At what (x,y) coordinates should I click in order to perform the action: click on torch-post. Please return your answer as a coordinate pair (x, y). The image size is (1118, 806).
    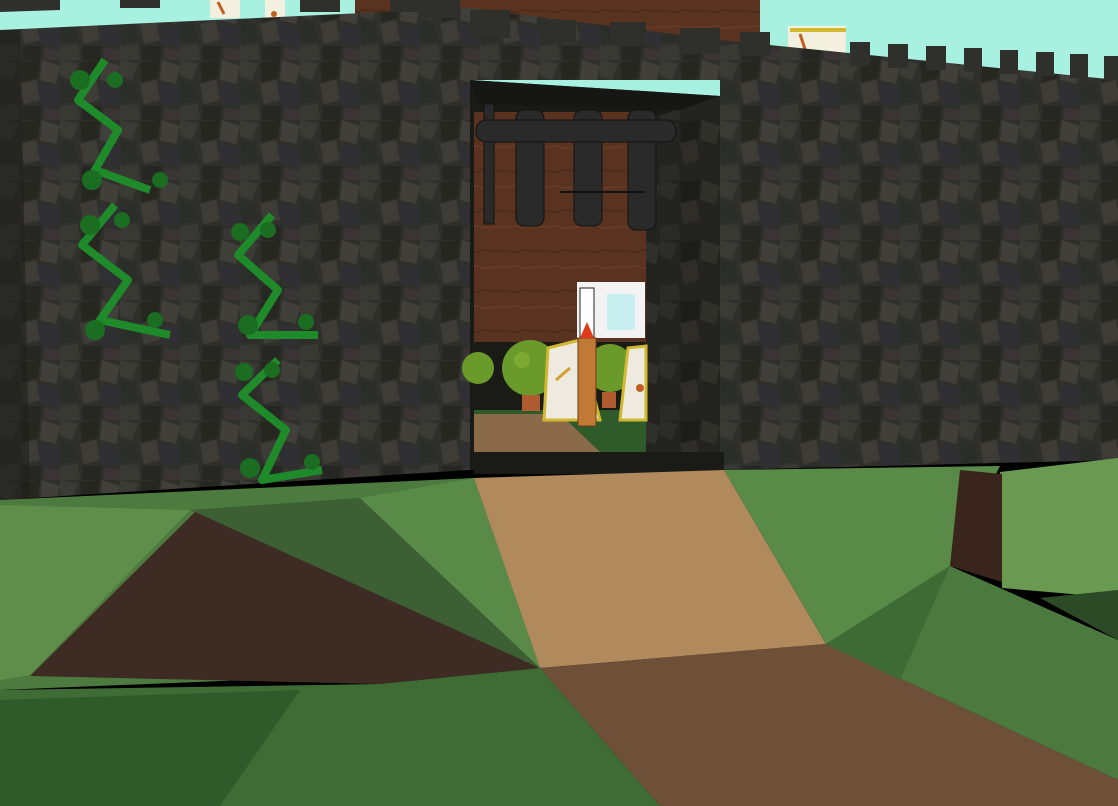
    Looking at the image, I should click on (587, 374).